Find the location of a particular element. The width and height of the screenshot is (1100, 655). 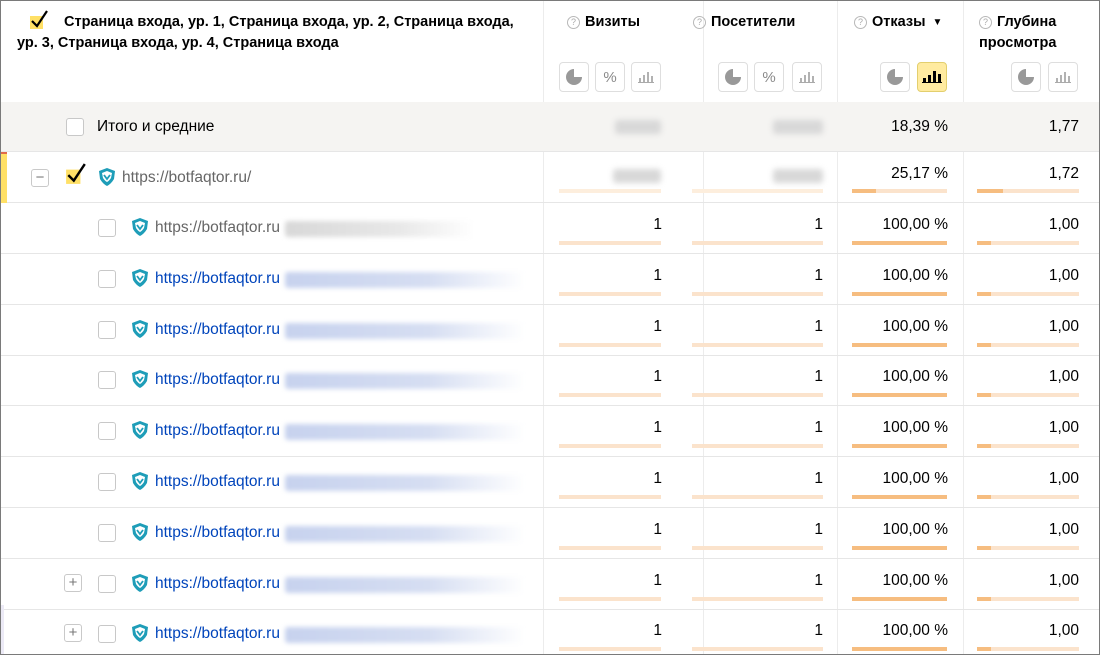

column-header-visits: ? Визиты is located at coordinates (603, 22).